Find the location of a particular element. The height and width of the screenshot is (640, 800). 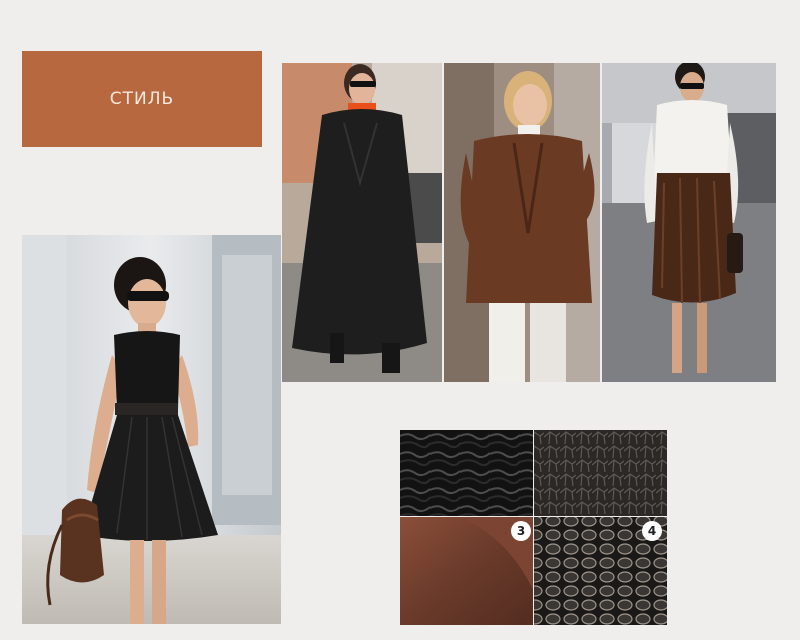

page-title: СТИЛЬ is located at coordinates (142, 99).